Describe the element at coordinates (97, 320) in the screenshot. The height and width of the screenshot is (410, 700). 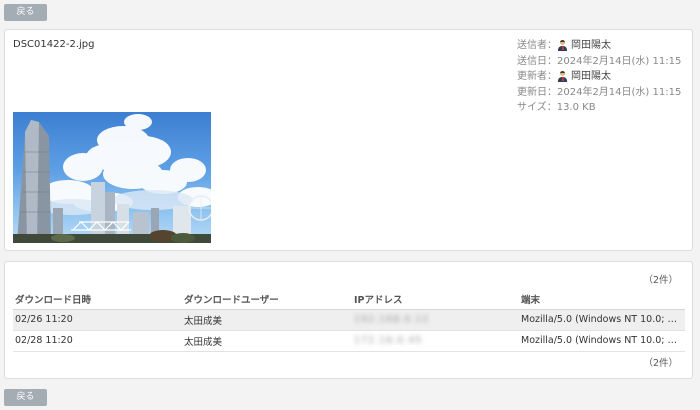
I see `cell-datetime: 02/26 11:20` at that location.